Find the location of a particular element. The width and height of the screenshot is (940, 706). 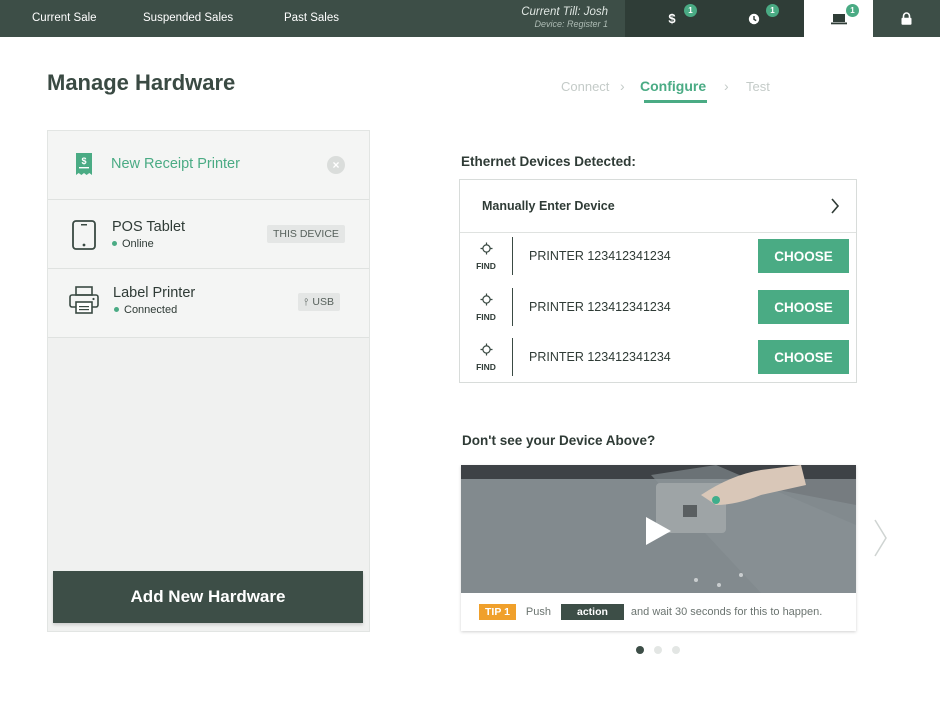

video-thumbnail is located at coordinates (658, 529).